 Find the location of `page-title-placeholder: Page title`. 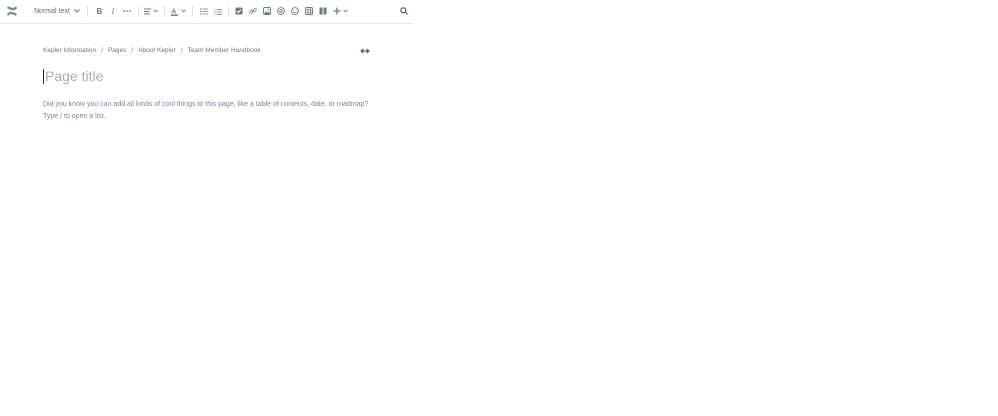

page-title-placeholder: Page title is located at coordinates (74, 76).